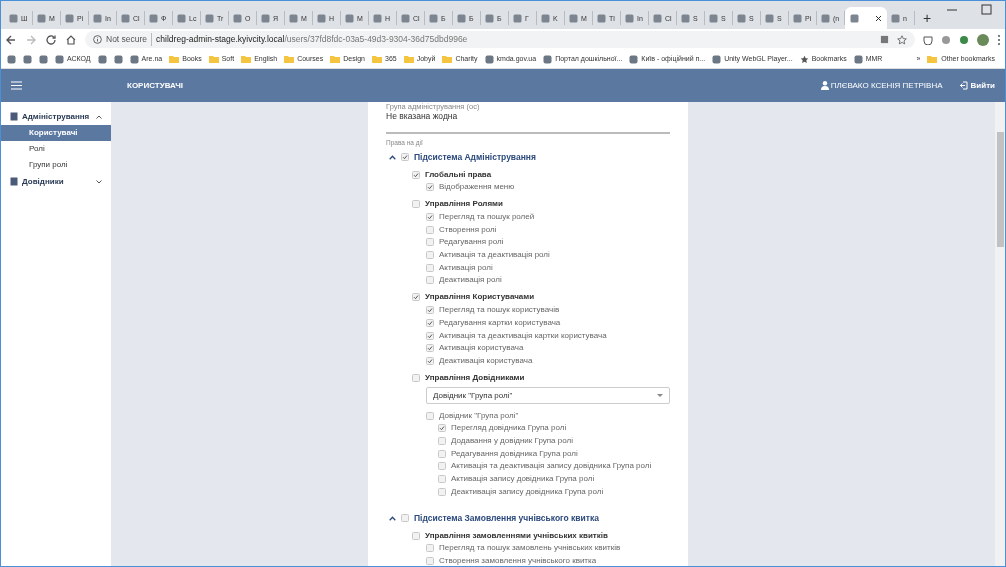  Describe the element at coordinates (927, 18) in the screenshot. I see `new-tab-button: +` at that location.